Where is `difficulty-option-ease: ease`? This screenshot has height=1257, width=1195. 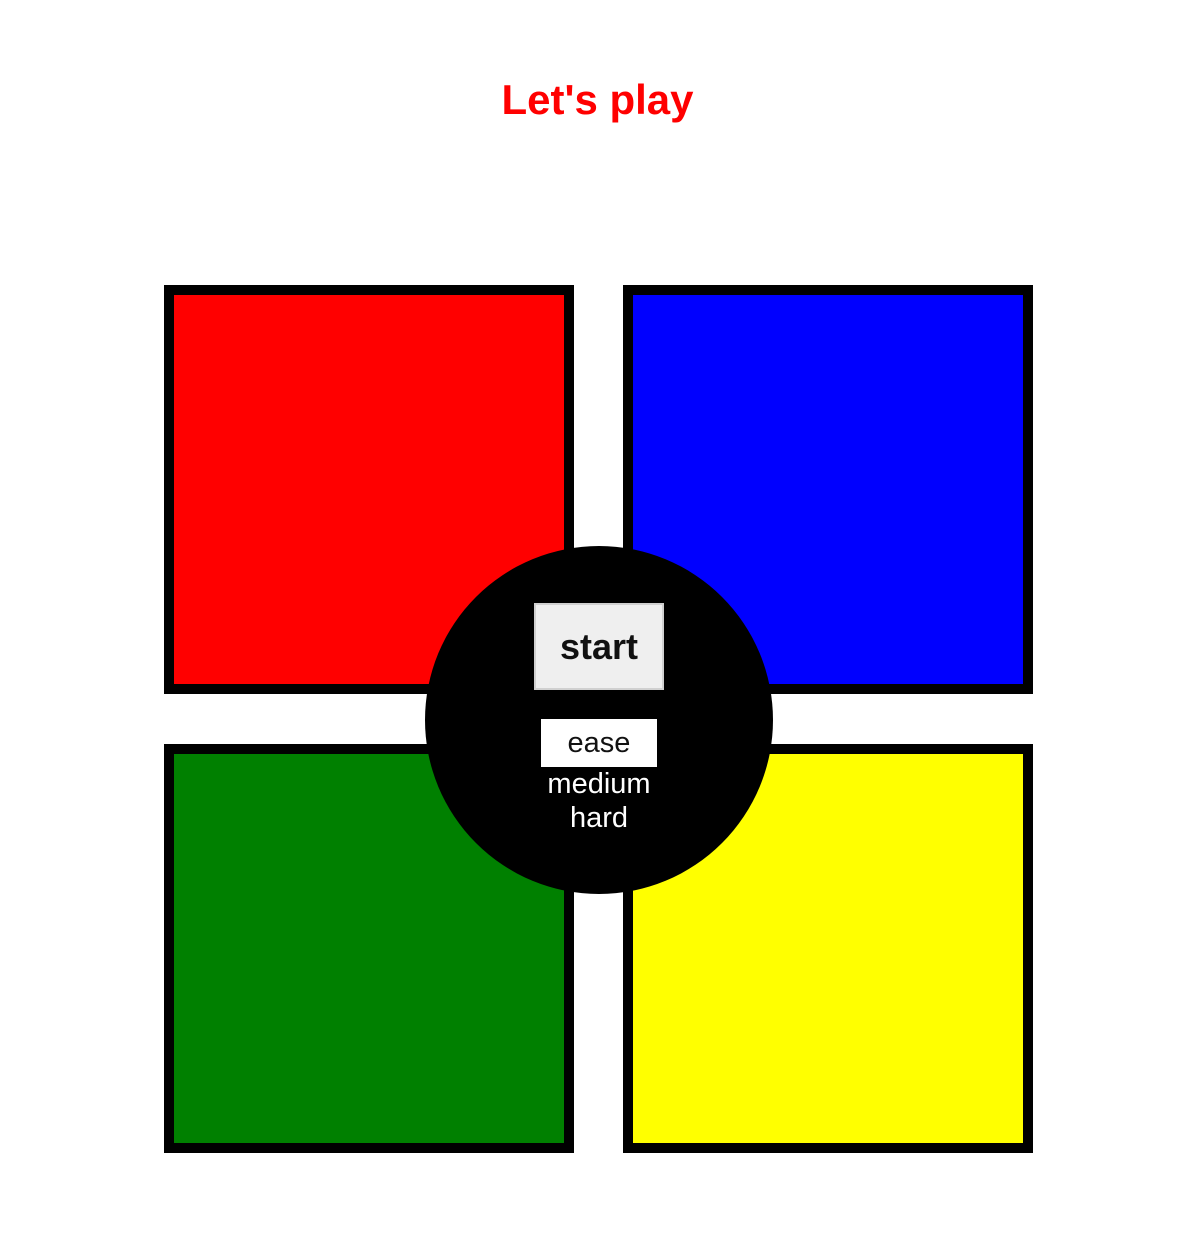
difficulty-option-ease: ease is located at coordinates (599, 743).